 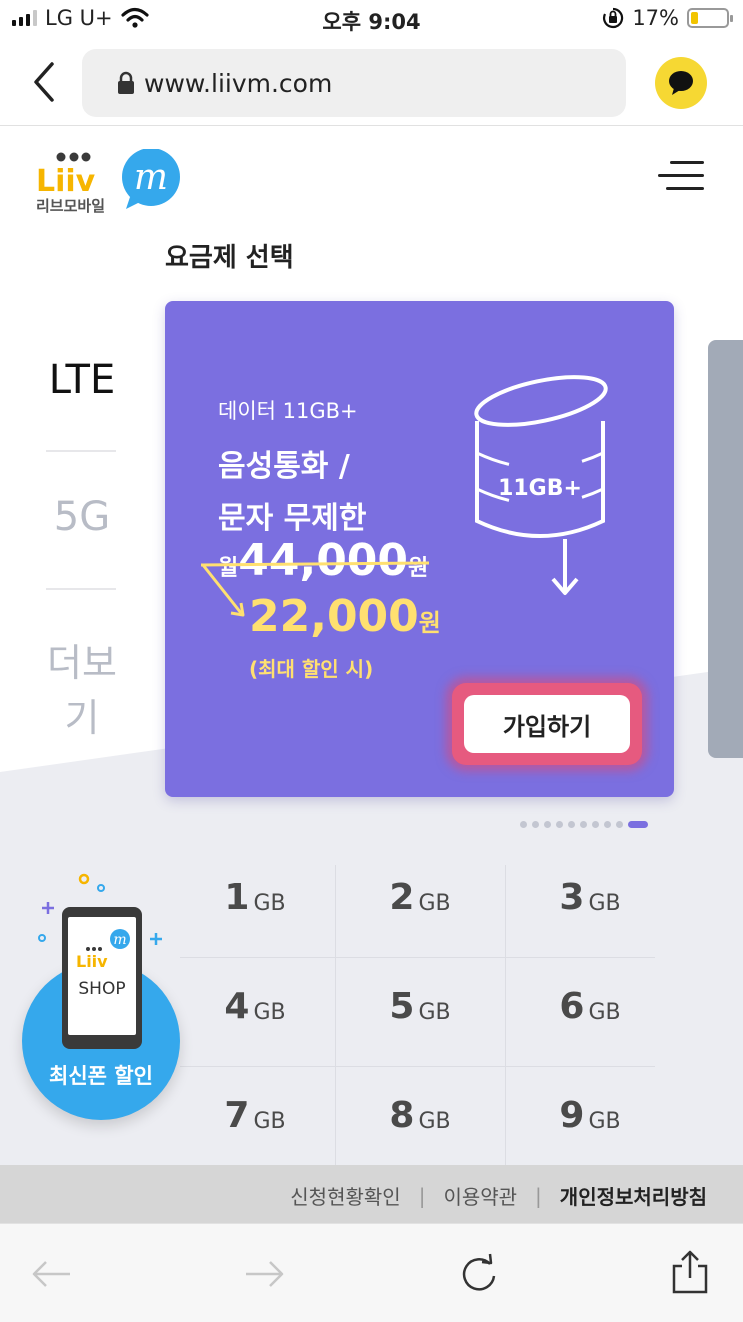 I want to click on chat-bubble-icon, so click(x=681, y=83).